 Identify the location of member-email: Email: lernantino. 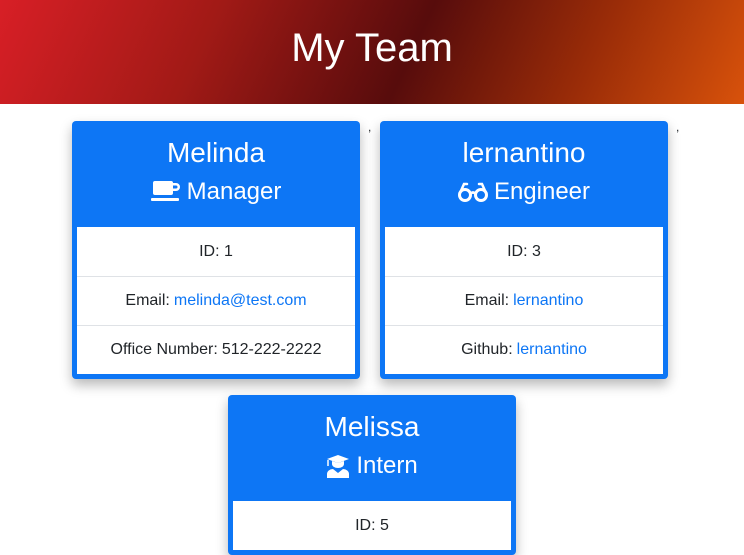
(524, 300).